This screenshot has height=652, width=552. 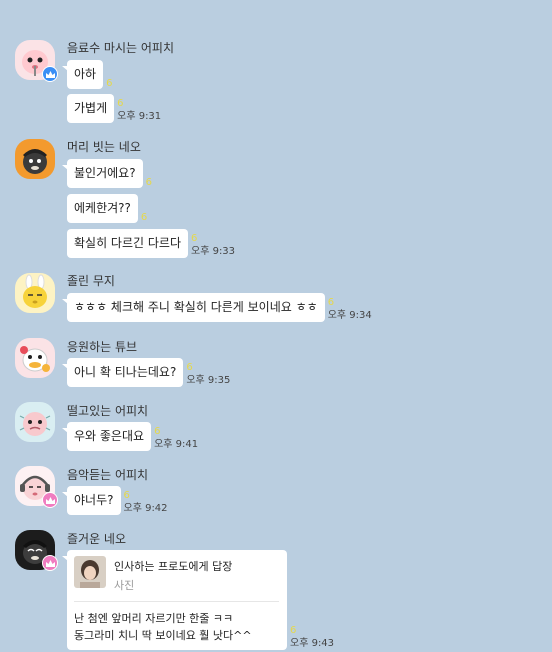 I want to click on message-time: 오후 9:42, so click(x=145, y=508).